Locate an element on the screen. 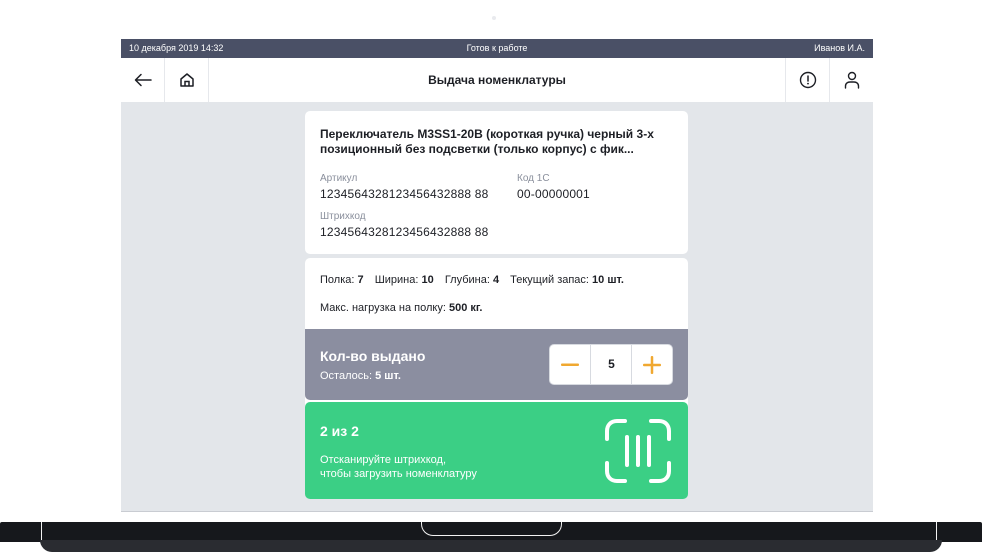 The height and width of the screenshot is (552, 982). code-label: Код 1С is located at coordinates (533, 178).